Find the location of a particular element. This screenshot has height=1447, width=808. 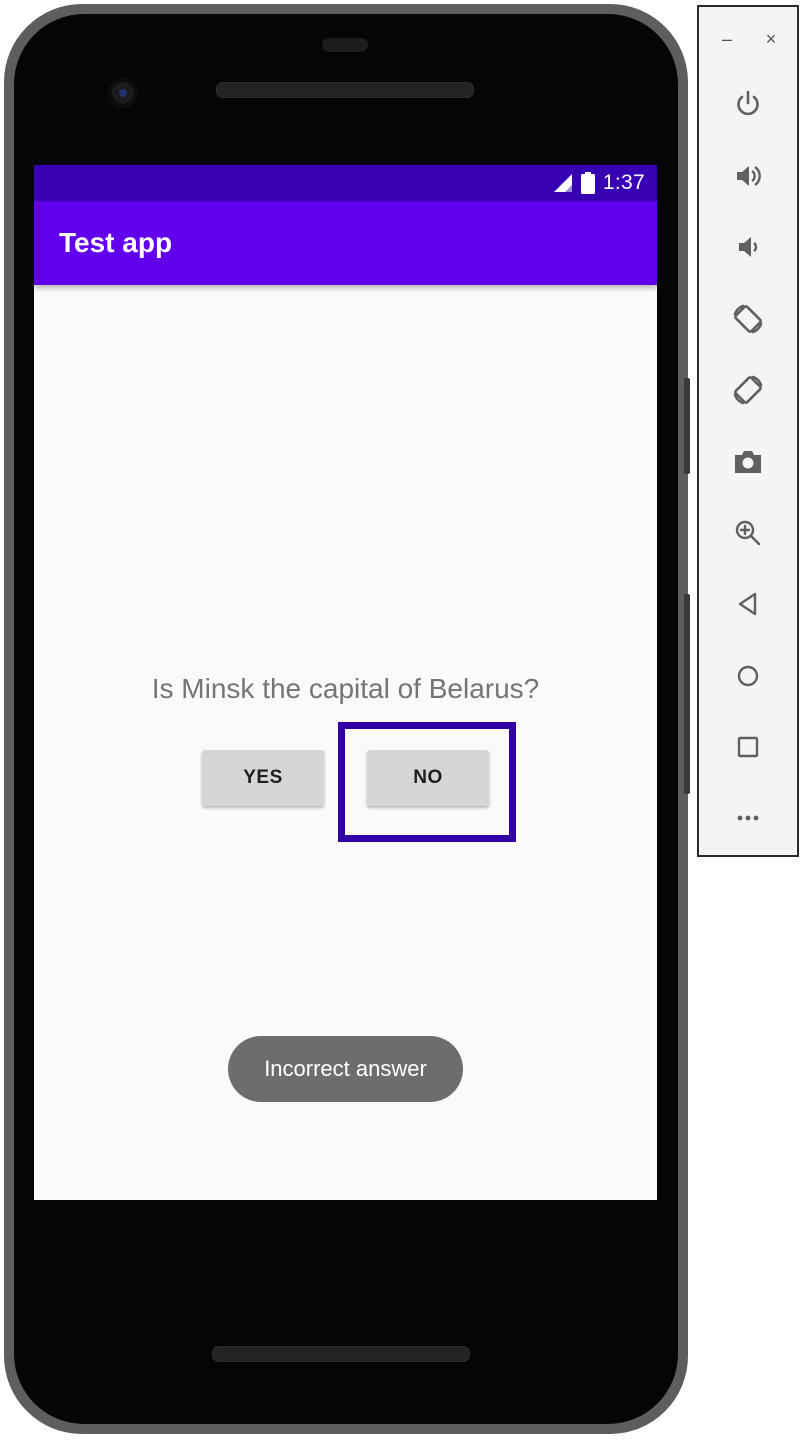

side-button-volume is located at coordinates (687, 694).